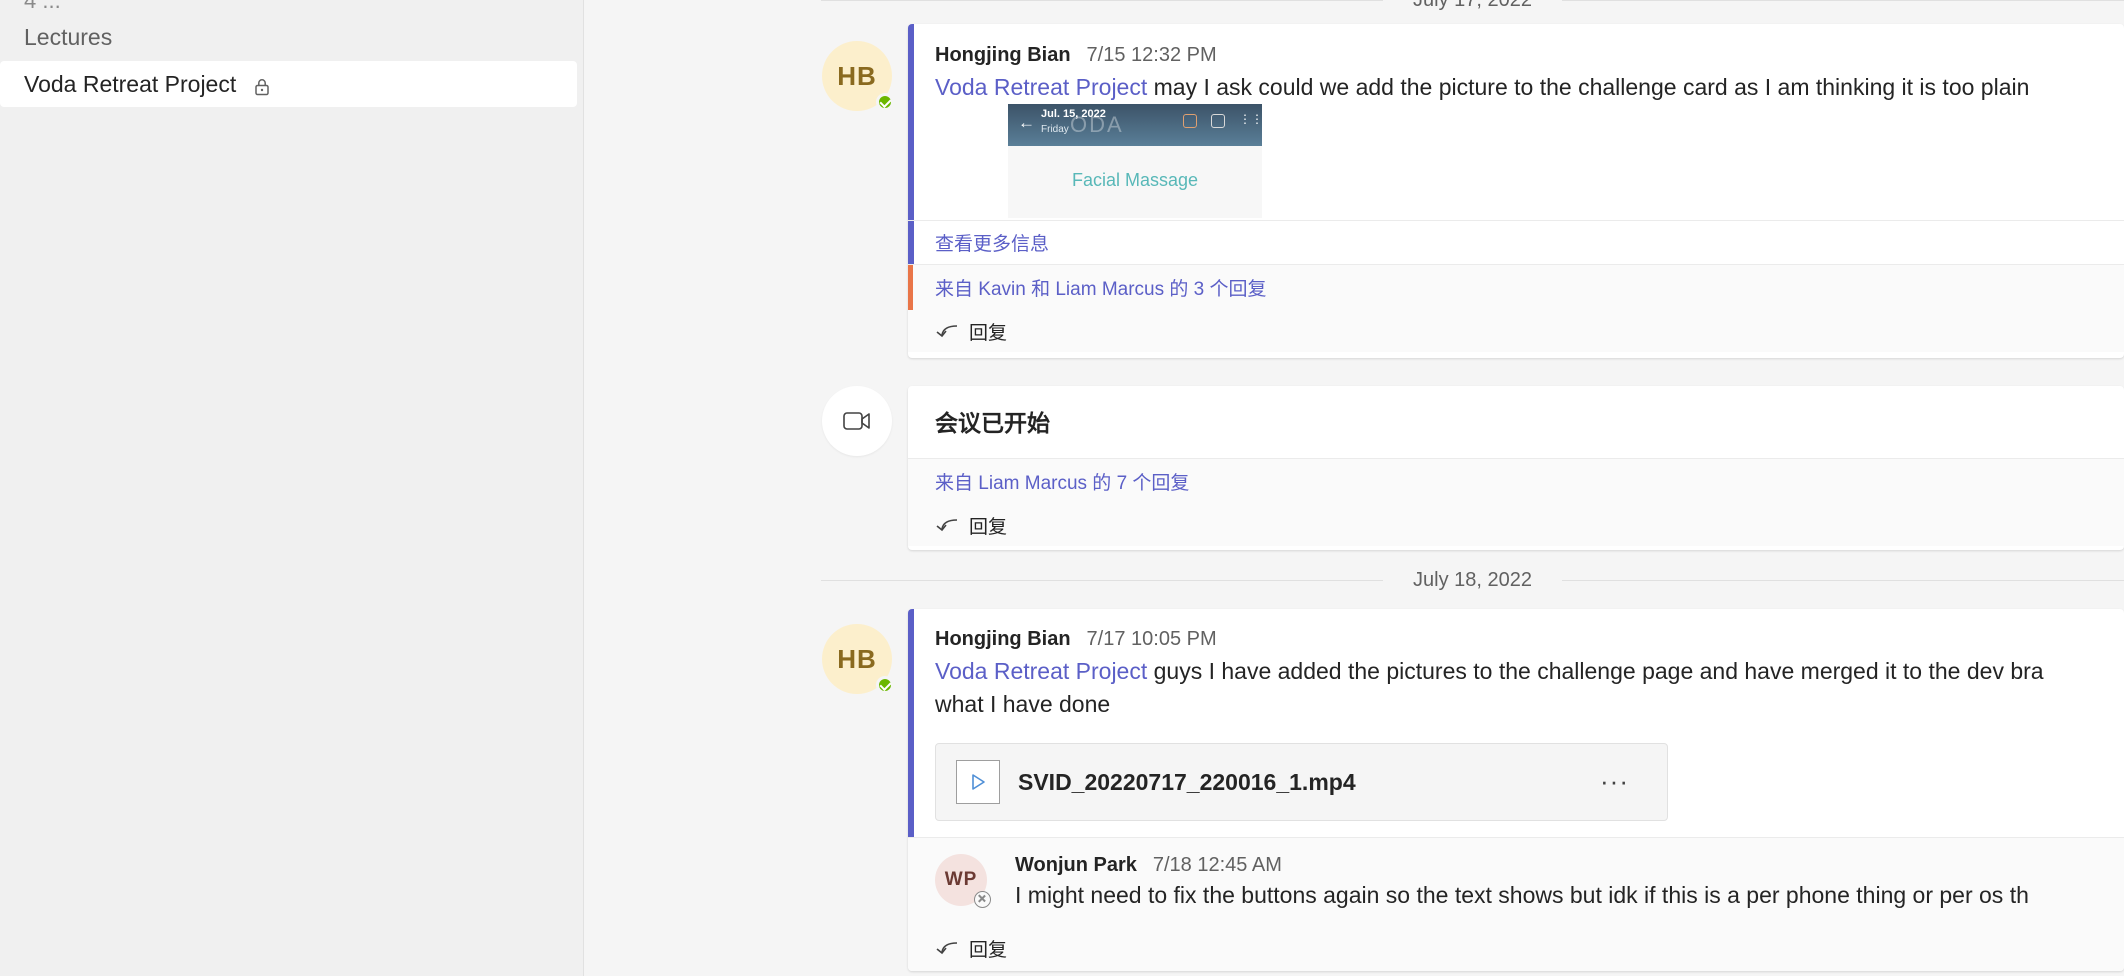 The image size is (2124, 976). What do you see at coordinates (1076, 865) in the screenshot?
I see `reply-author: Wonjun Park` at bounding box center [1076, 865].